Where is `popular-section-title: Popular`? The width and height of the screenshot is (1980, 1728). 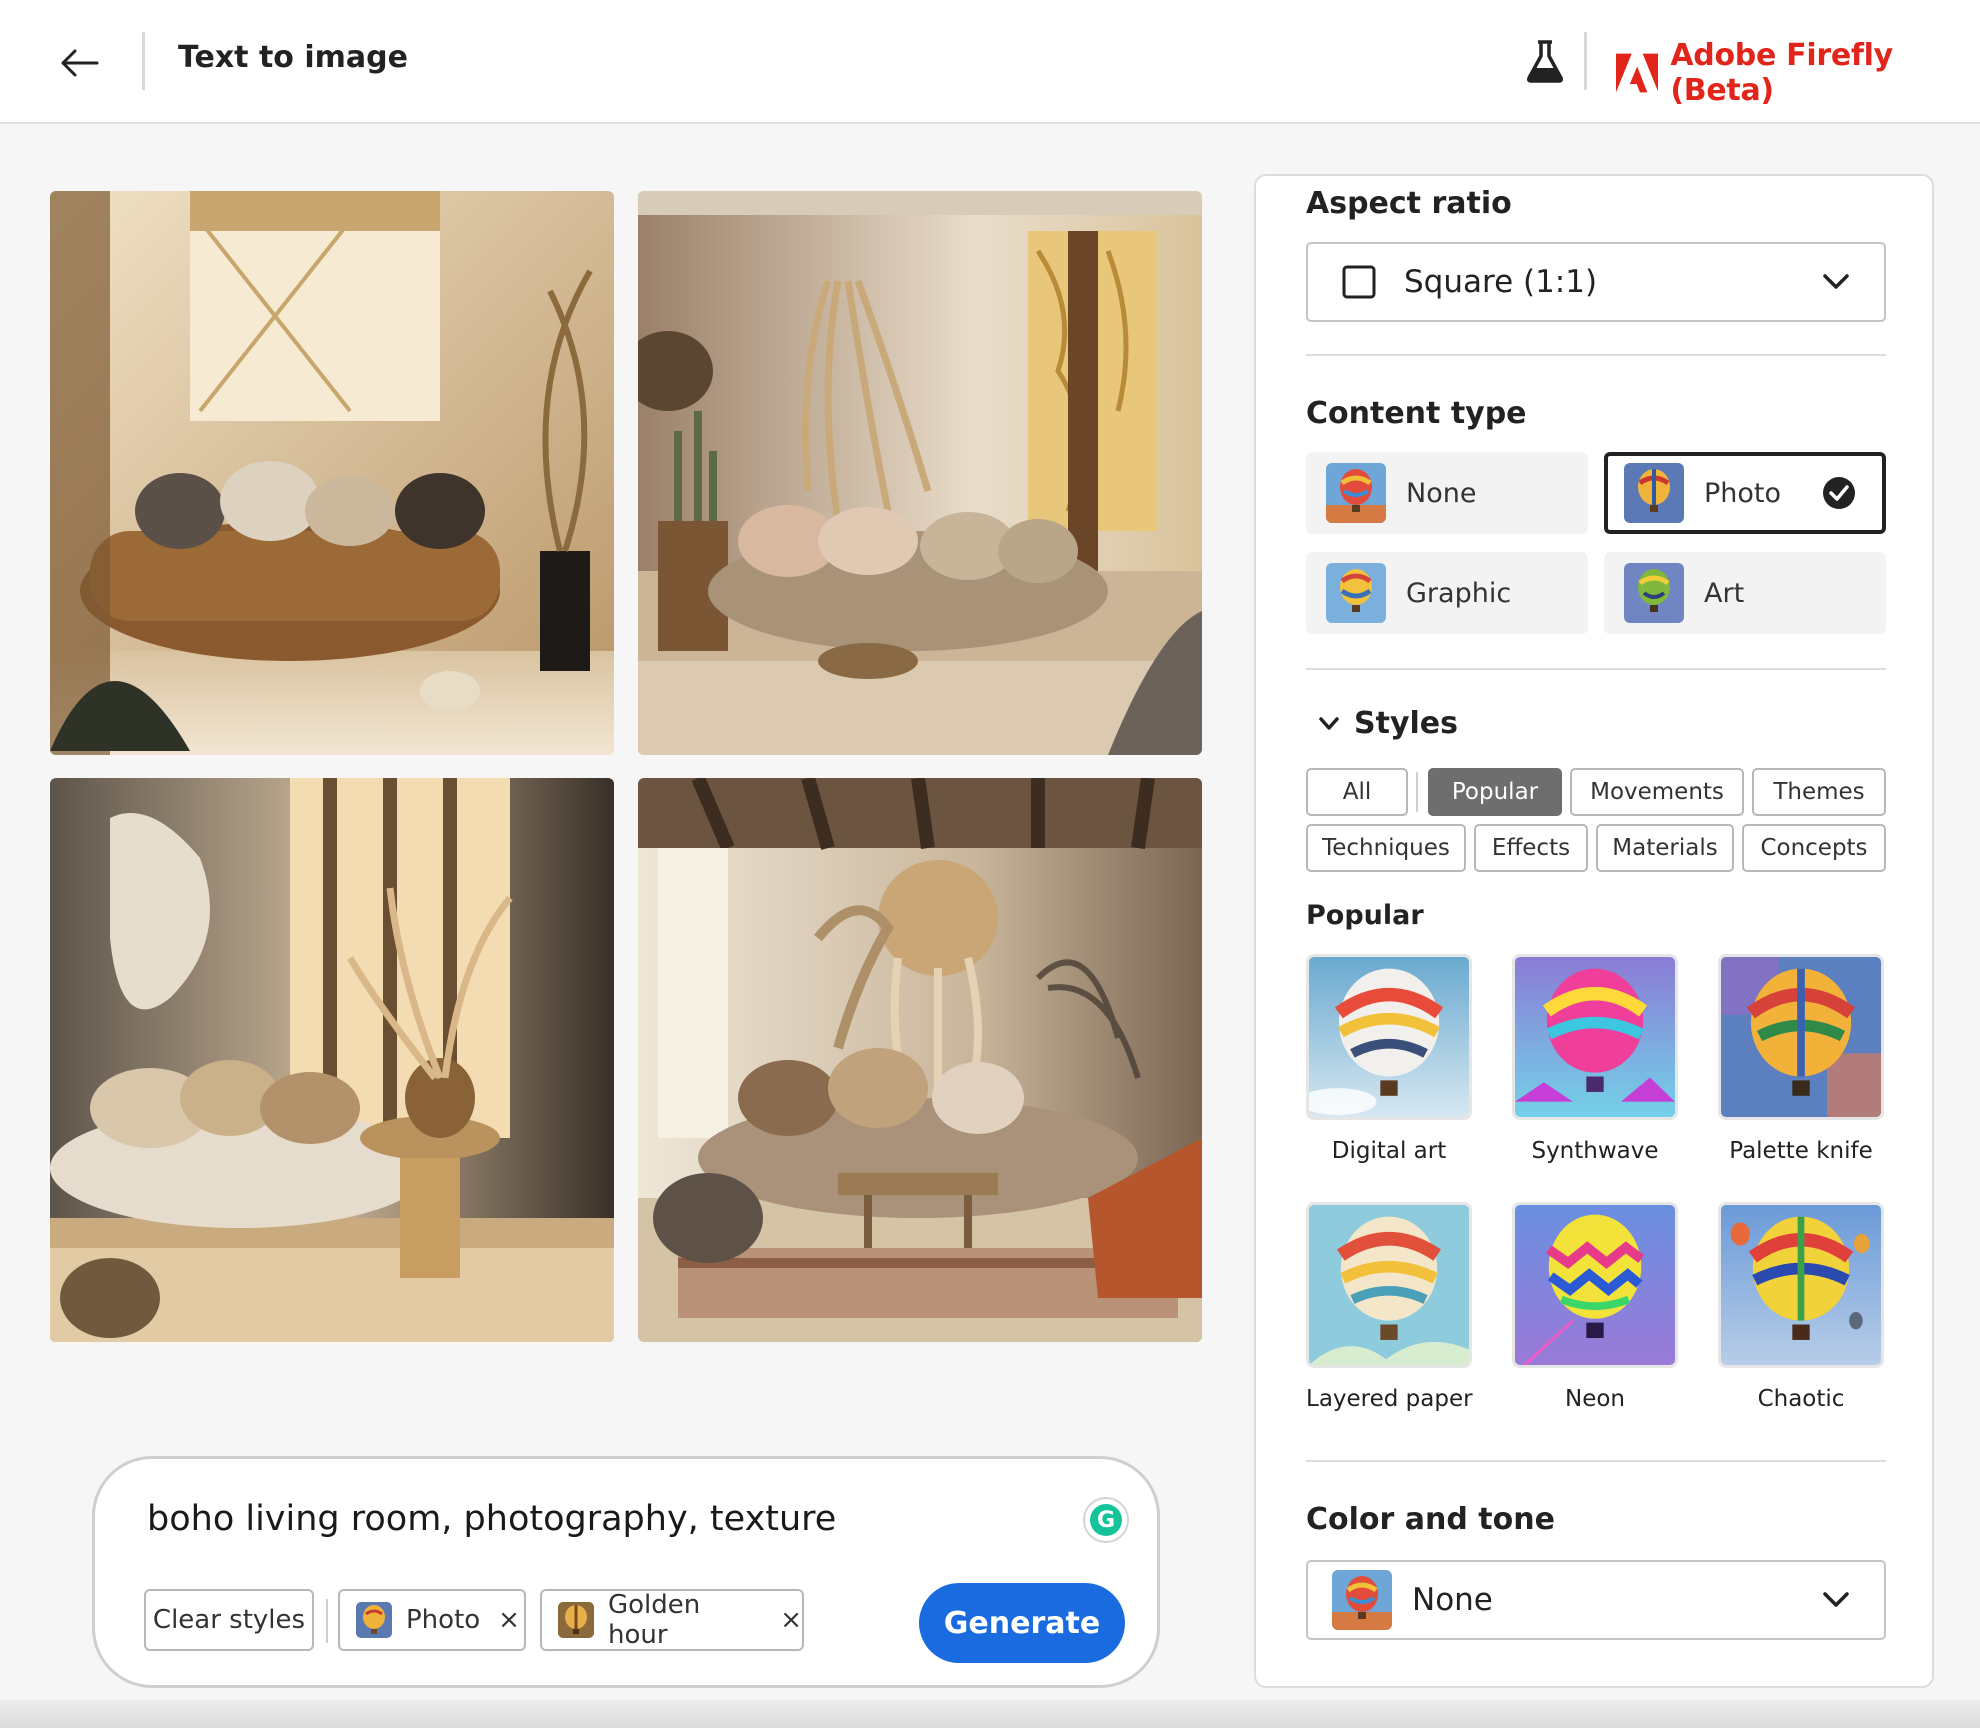
popular-section-title: Popular is located at coordinates (1365, 915).